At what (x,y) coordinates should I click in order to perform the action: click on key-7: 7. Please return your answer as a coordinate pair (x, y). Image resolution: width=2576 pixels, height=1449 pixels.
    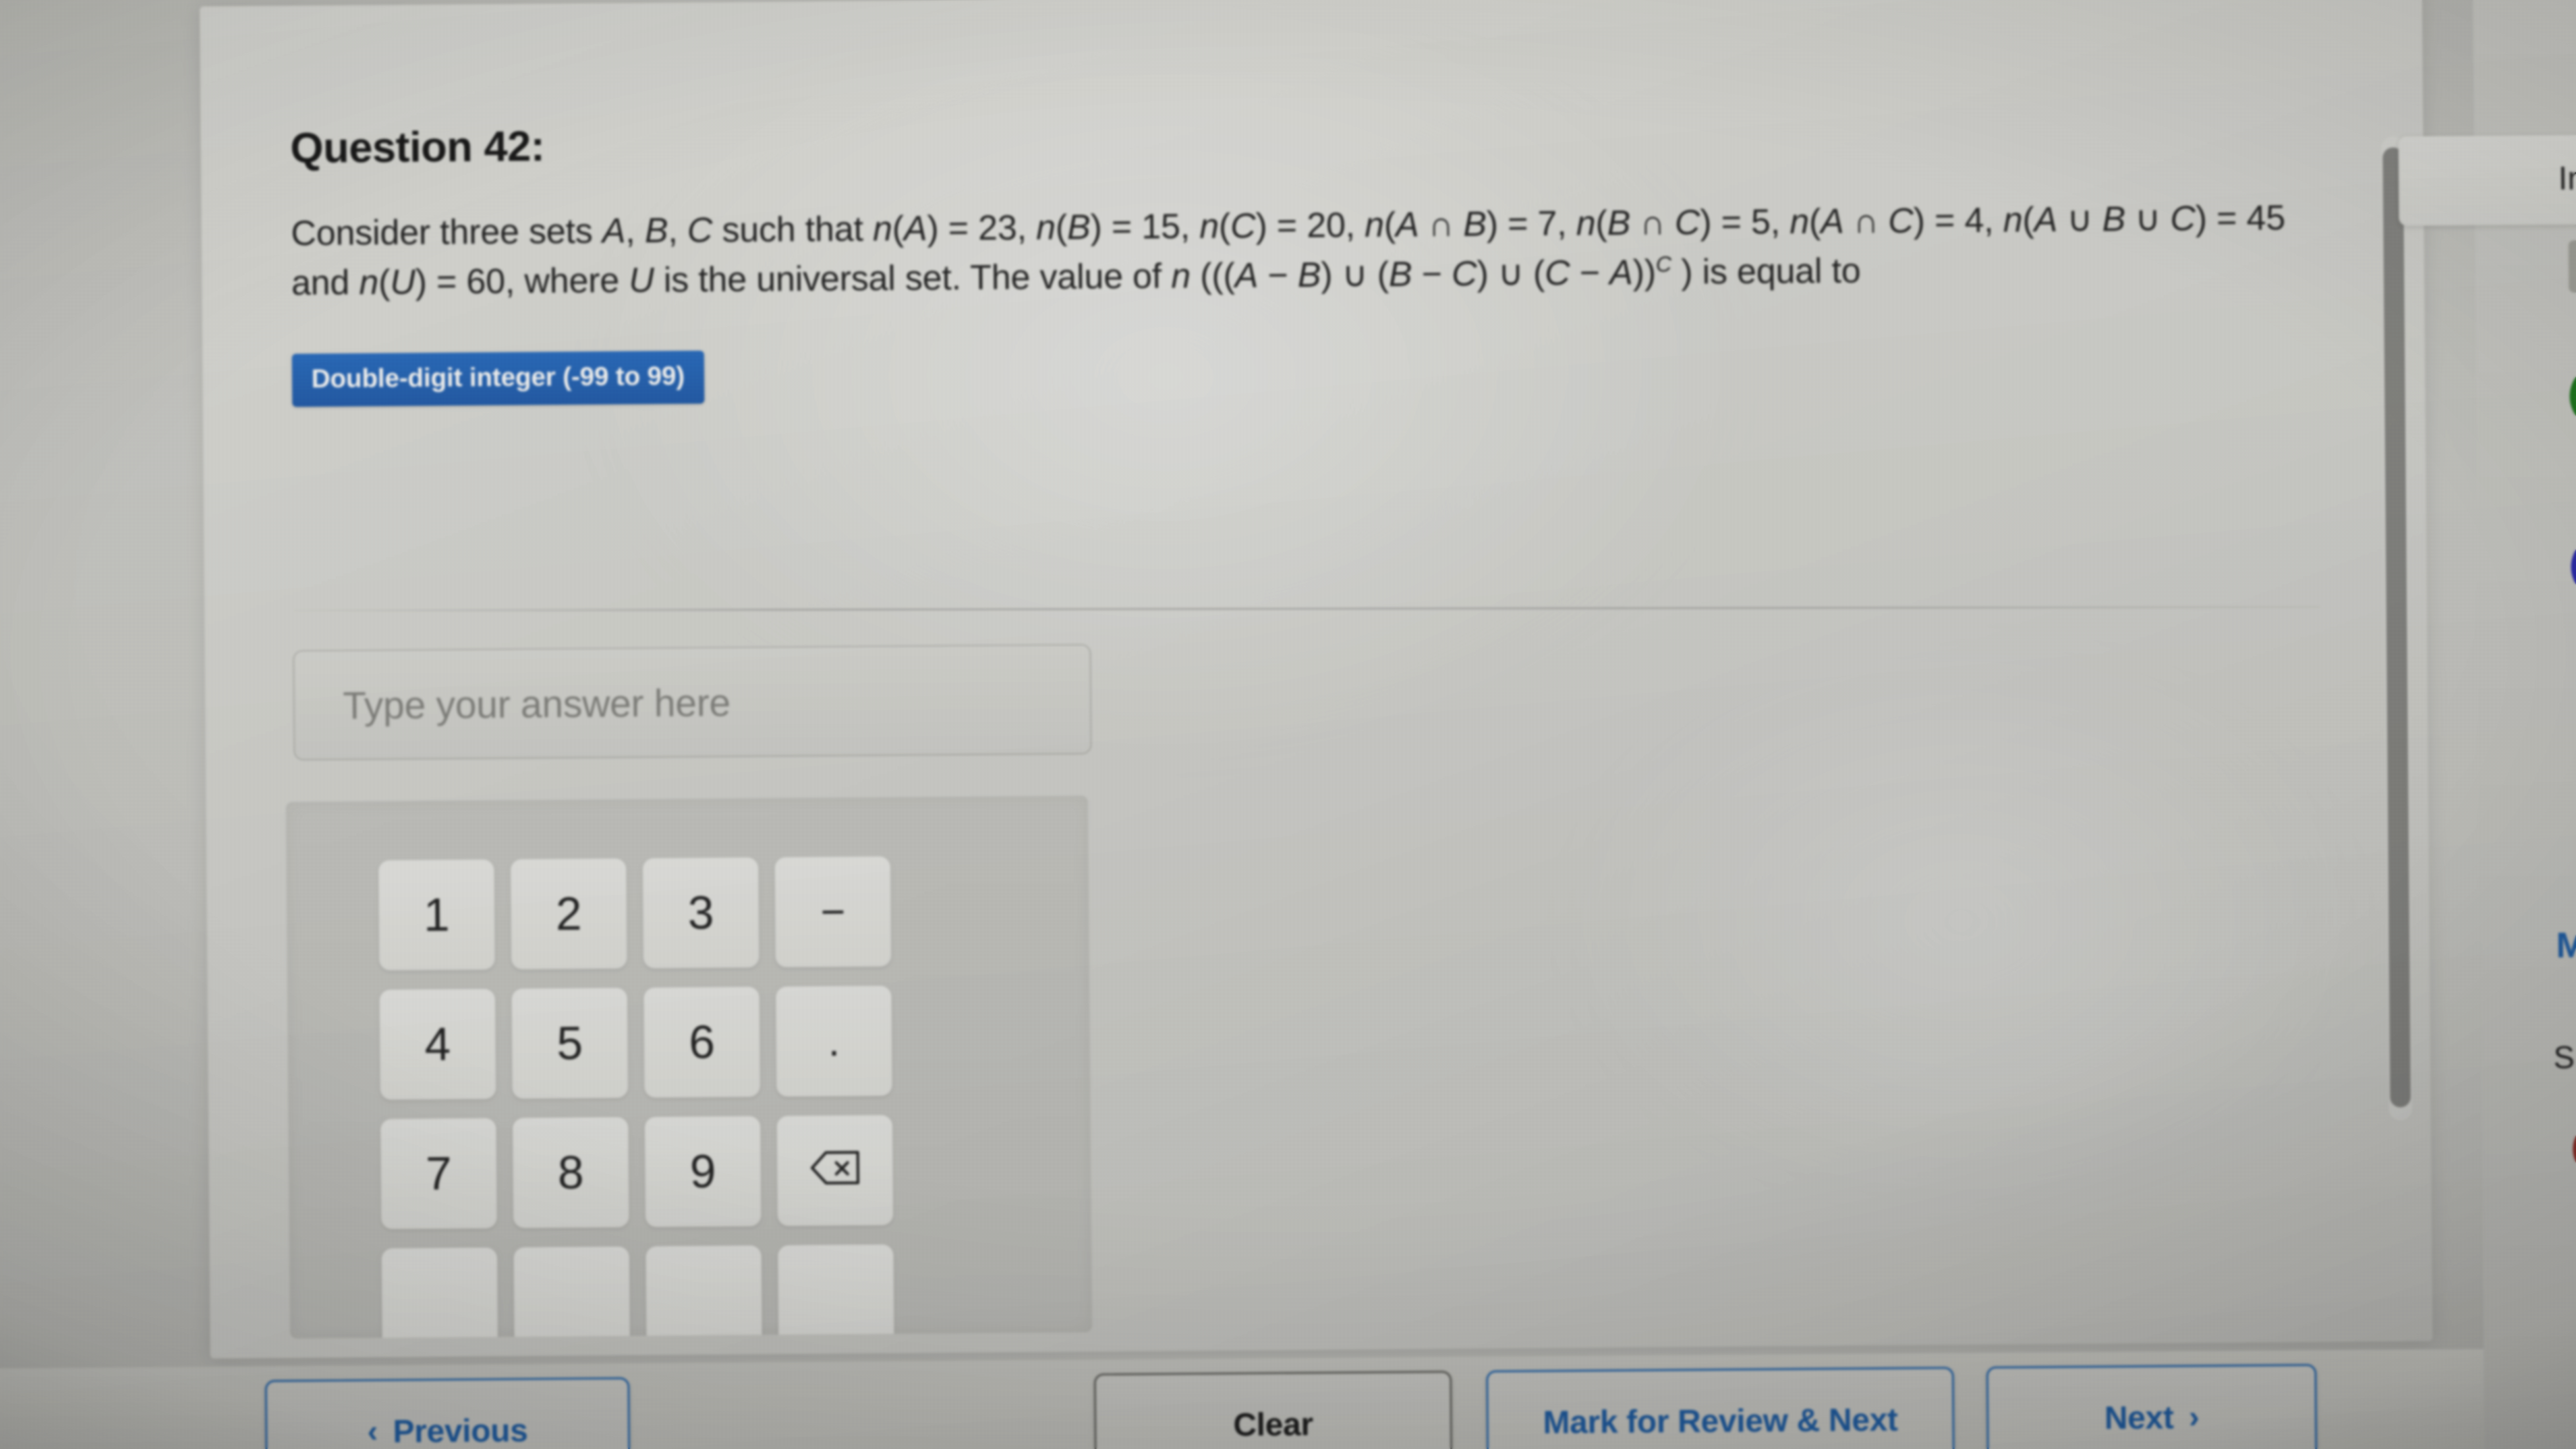
    Looking at the image, I should click on (438, 1174).